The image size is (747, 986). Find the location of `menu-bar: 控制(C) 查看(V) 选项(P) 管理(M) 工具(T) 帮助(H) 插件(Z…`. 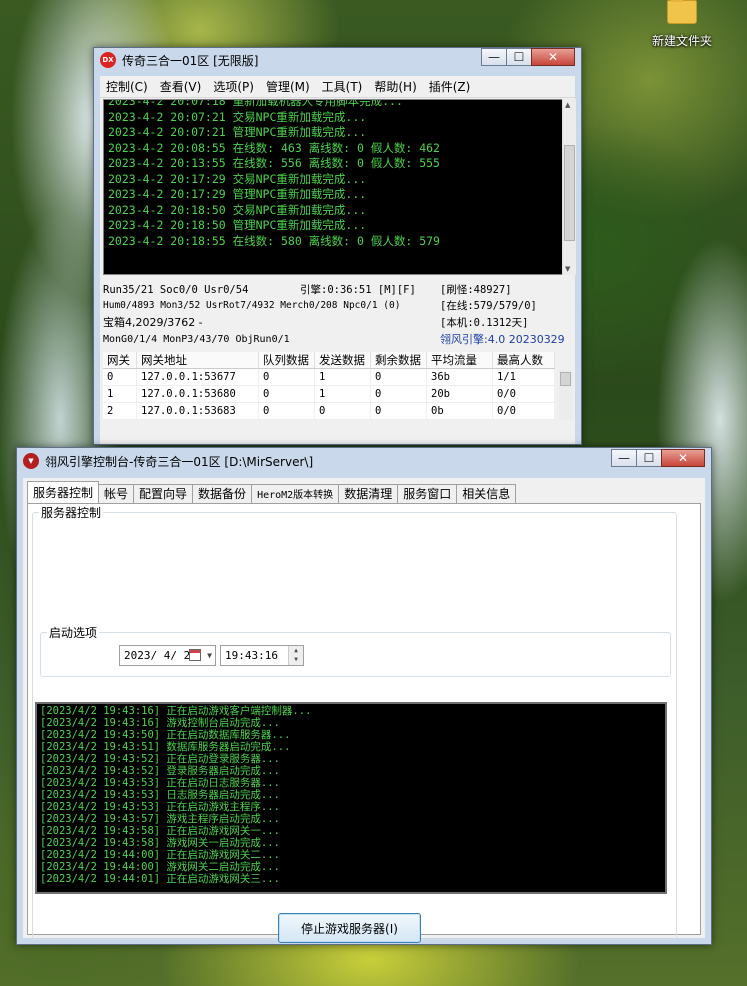

menu-bar: 控制(C) 查看(V) 选项(P) 管理(M) 工具(T) 帮助(H) 插件(Z… is located at coordinates (337, 87).